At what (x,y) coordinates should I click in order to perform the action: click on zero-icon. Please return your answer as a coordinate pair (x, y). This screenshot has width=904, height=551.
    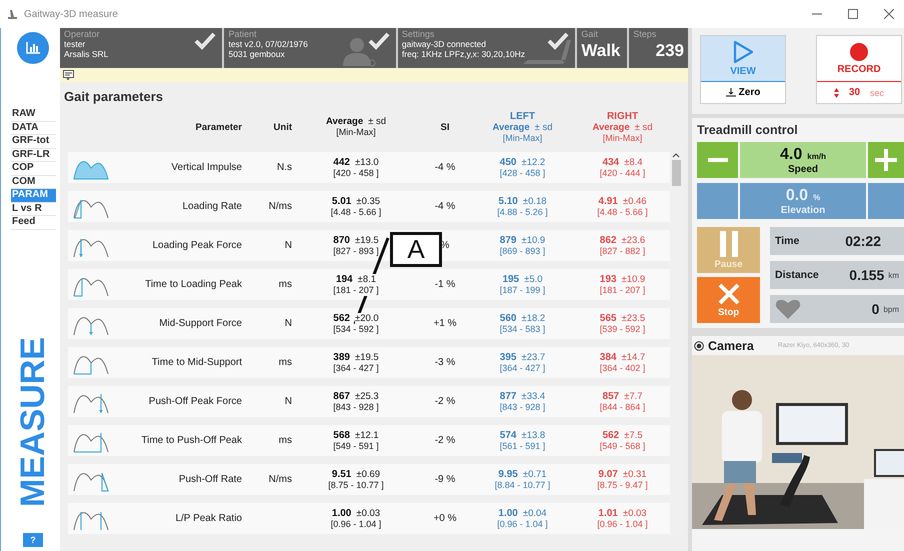
    Looking at the image, I should click on (731, 92).